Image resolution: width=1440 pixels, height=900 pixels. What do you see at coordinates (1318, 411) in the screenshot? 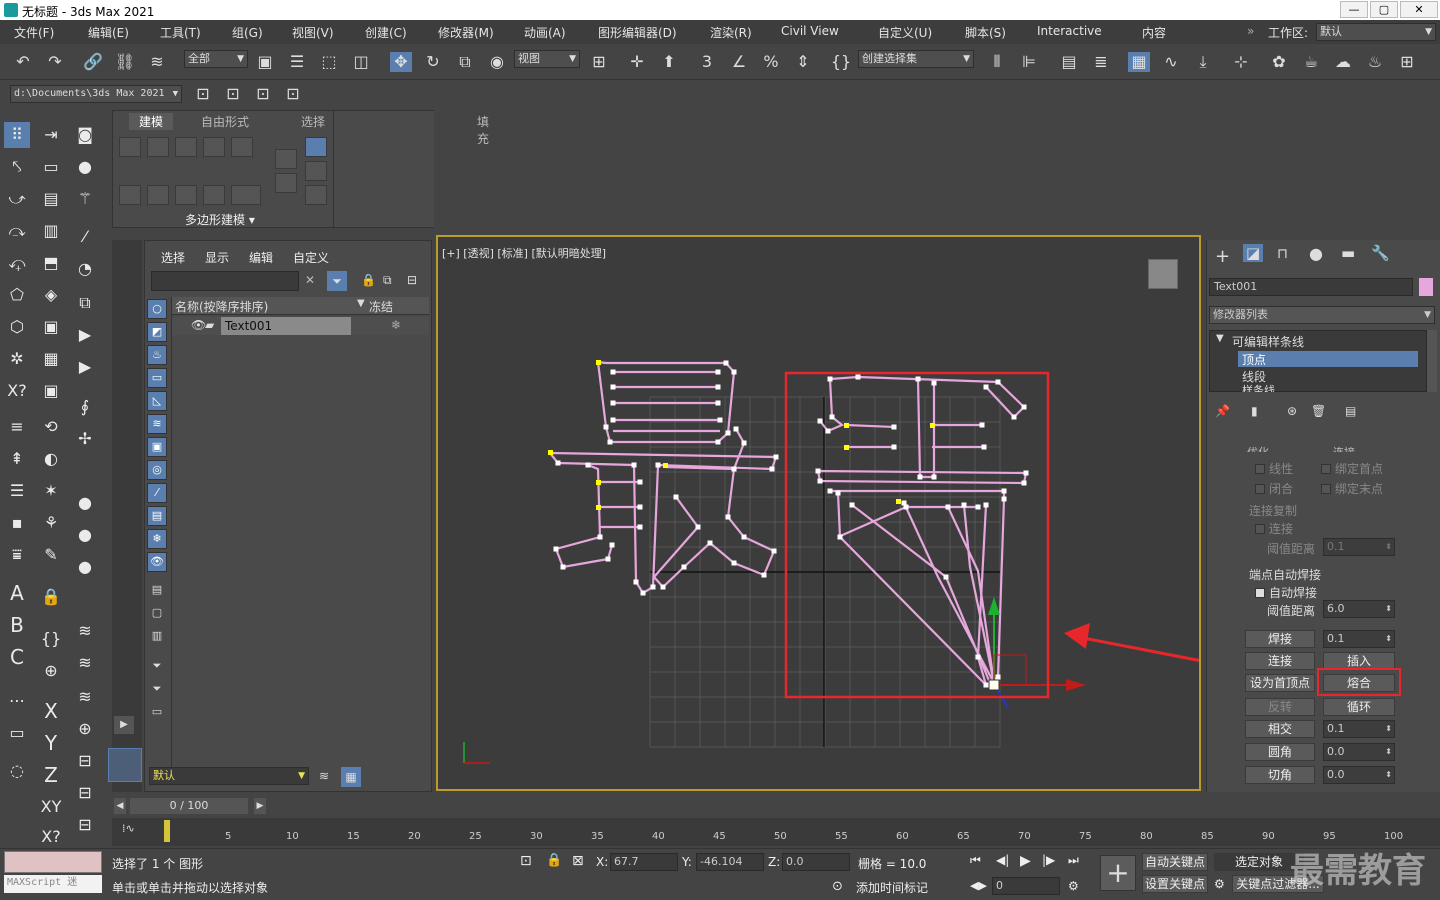
I see `remove-modifier-icon: 🗑` at bounding box center [1318, 411].